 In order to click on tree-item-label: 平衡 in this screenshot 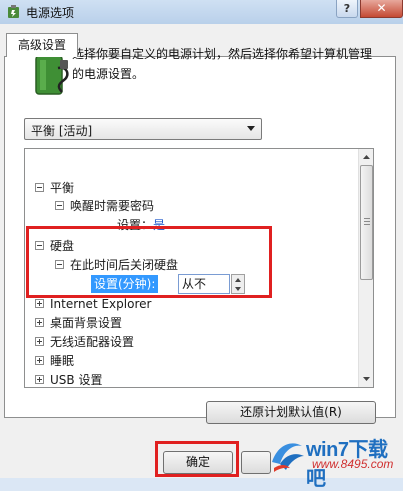, I will do `click(62, 188)`.